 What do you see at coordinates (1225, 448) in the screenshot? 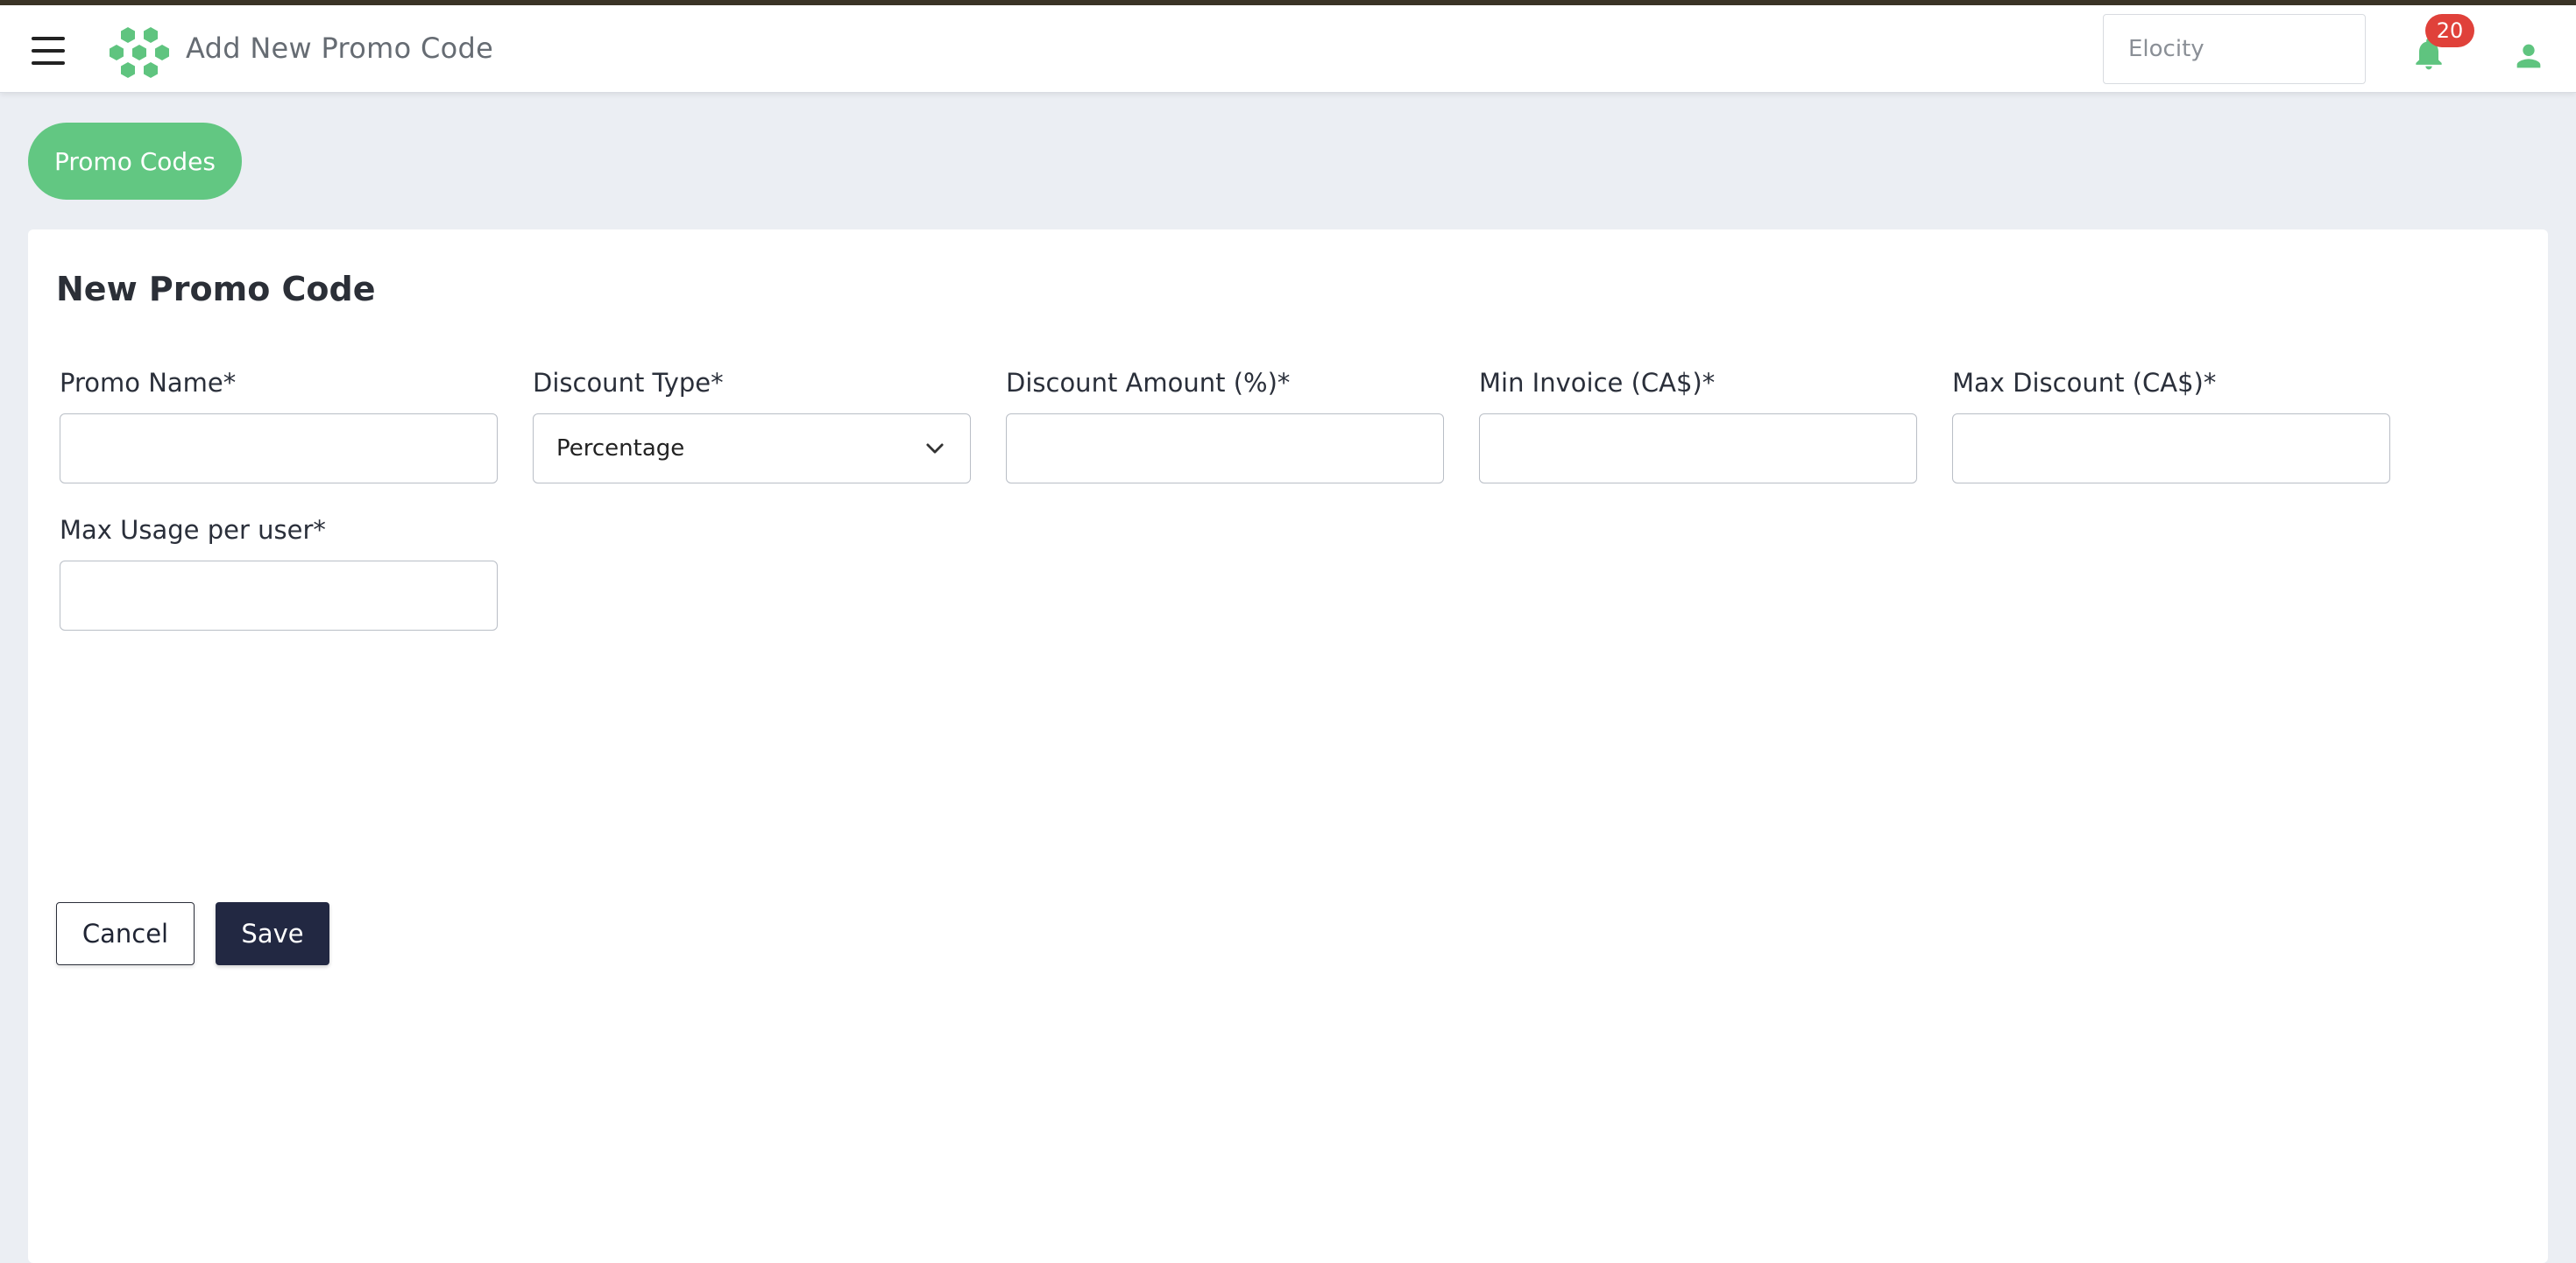
I see `discount-amount-input` at bounding box center [1225, 448].